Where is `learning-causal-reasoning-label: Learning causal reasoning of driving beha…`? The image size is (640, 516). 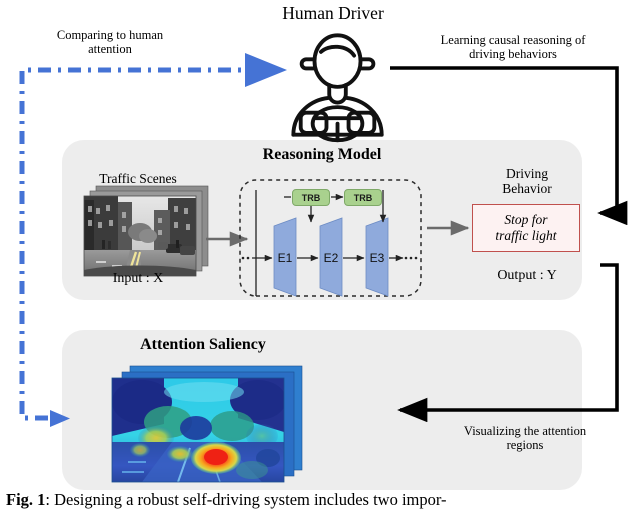 learning-causal-reasoning-label: Learning causal reasoning of driving beha… is located at coordinates (513, 47).